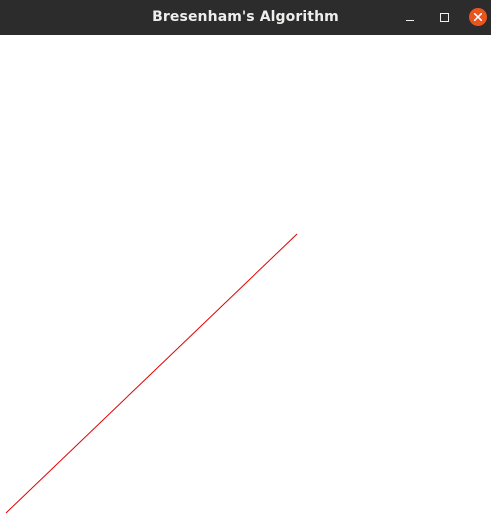 The height and width of the screenshot is (529, 491). I want to click on close-icon, so click(478, 17).